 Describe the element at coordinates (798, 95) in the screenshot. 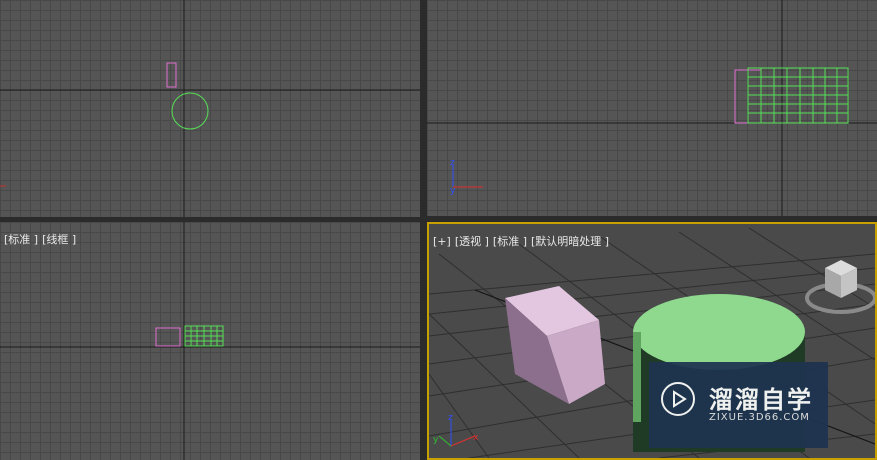

I see `cylinder-wireframe-front` at that location.